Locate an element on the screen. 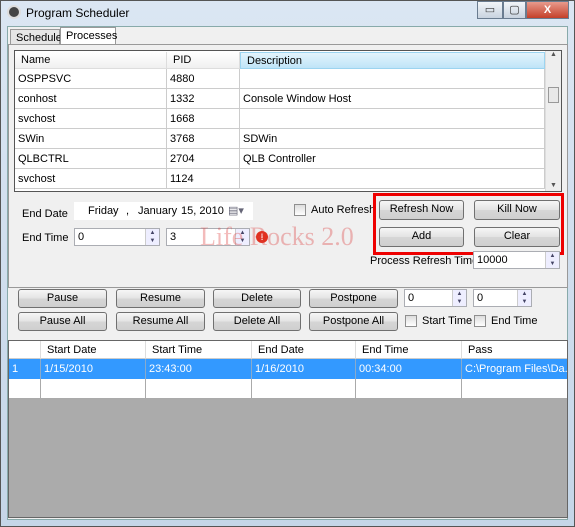 The image size is (575, 527). start-time-checkbox is located at coordinates (411, 321).